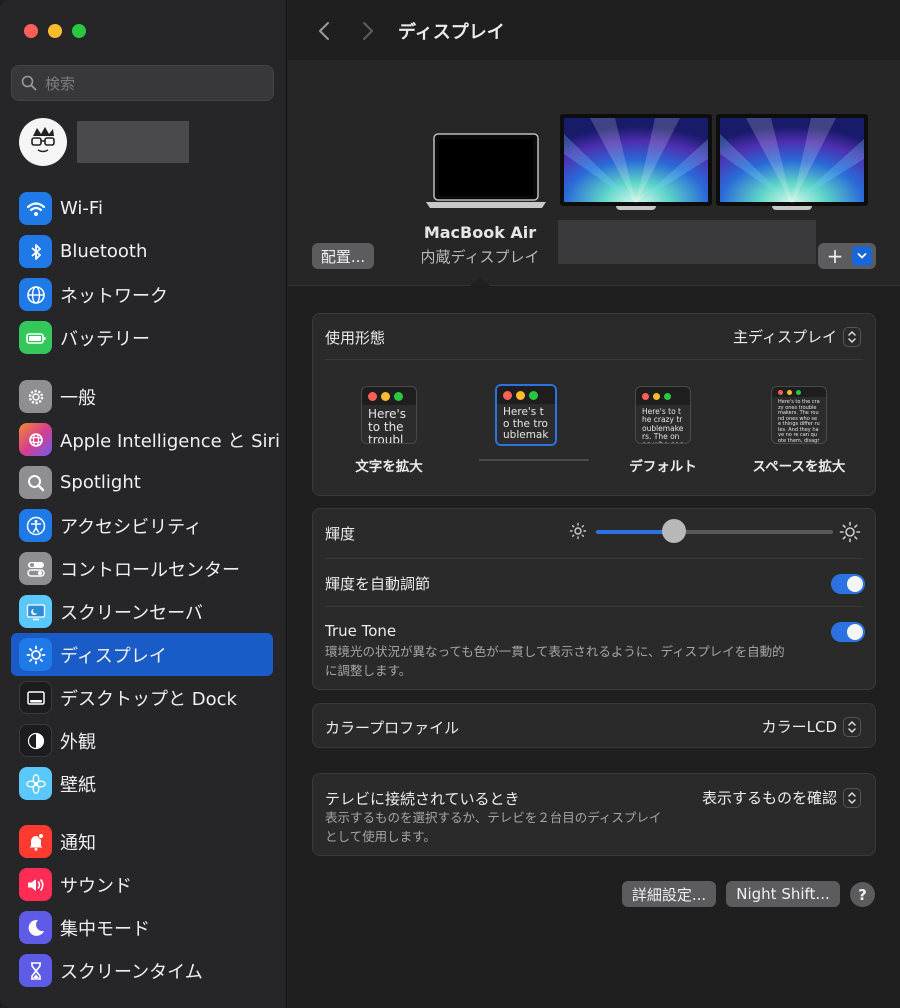  What do you see at coordinates (862, 256) in the screenshot?
I see `chevron-down-icon` at bounding box center [862, 256].